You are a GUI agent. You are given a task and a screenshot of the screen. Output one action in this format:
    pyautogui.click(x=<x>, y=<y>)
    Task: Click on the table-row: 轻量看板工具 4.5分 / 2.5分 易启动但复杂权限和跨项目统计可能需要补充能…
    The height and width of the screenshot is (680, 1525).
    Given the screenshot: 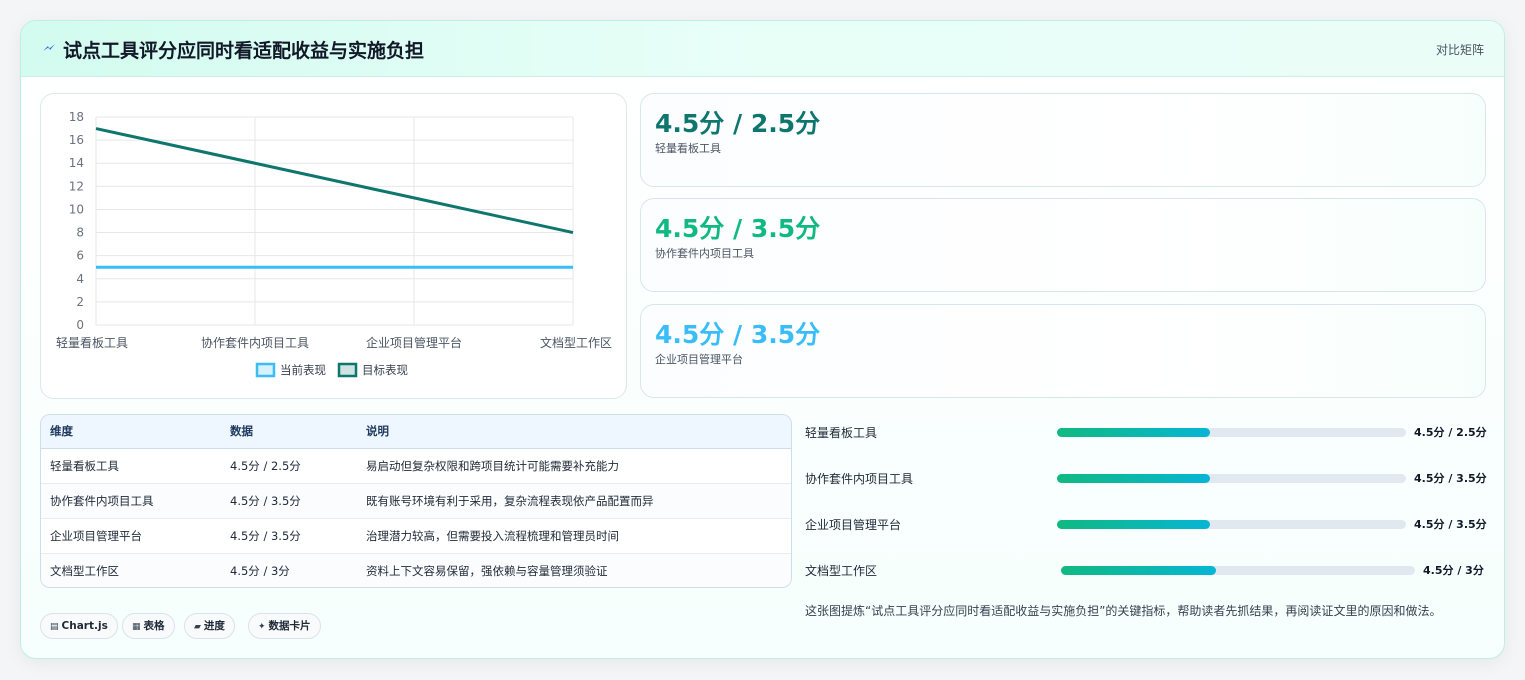 What is the action you would take?
    pyautogui.click(x=416, y=466)
    